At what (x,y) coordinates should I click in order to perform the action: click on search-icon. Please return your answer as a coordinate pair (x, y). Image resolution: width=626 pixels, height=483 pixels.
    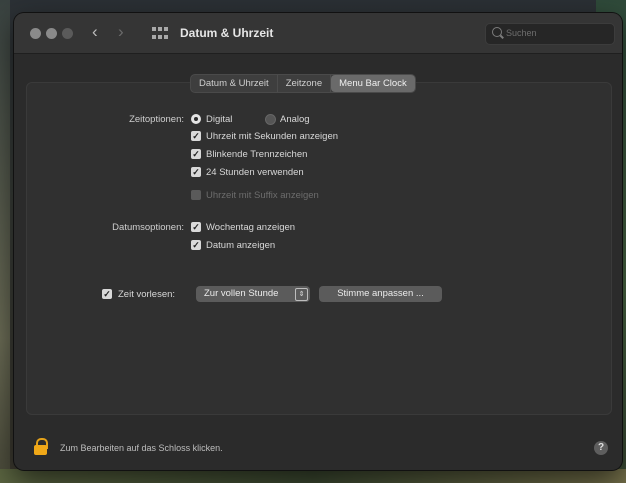
    Looking at the image, I should click on (497, 32).